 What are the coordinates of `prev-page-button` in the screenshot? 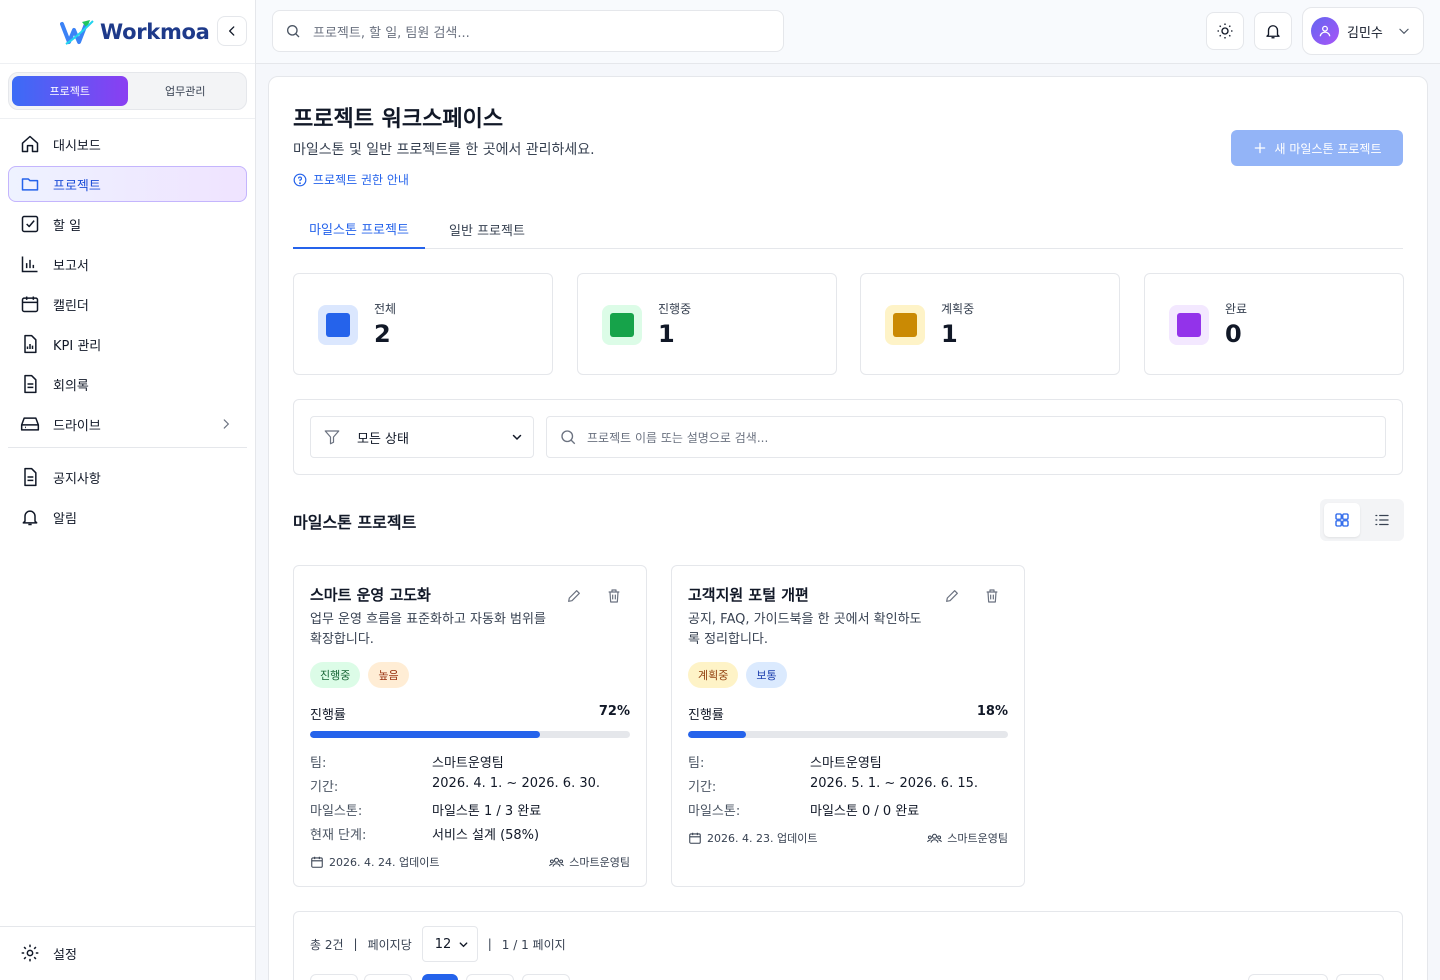 It's located at (388, 977).